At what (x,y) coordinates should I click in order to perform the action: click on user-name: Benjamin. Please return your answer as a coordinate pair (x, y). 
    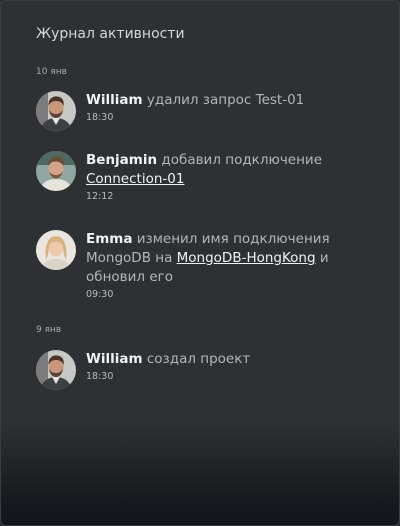
    Looking at the image, I should click on (121, 160).